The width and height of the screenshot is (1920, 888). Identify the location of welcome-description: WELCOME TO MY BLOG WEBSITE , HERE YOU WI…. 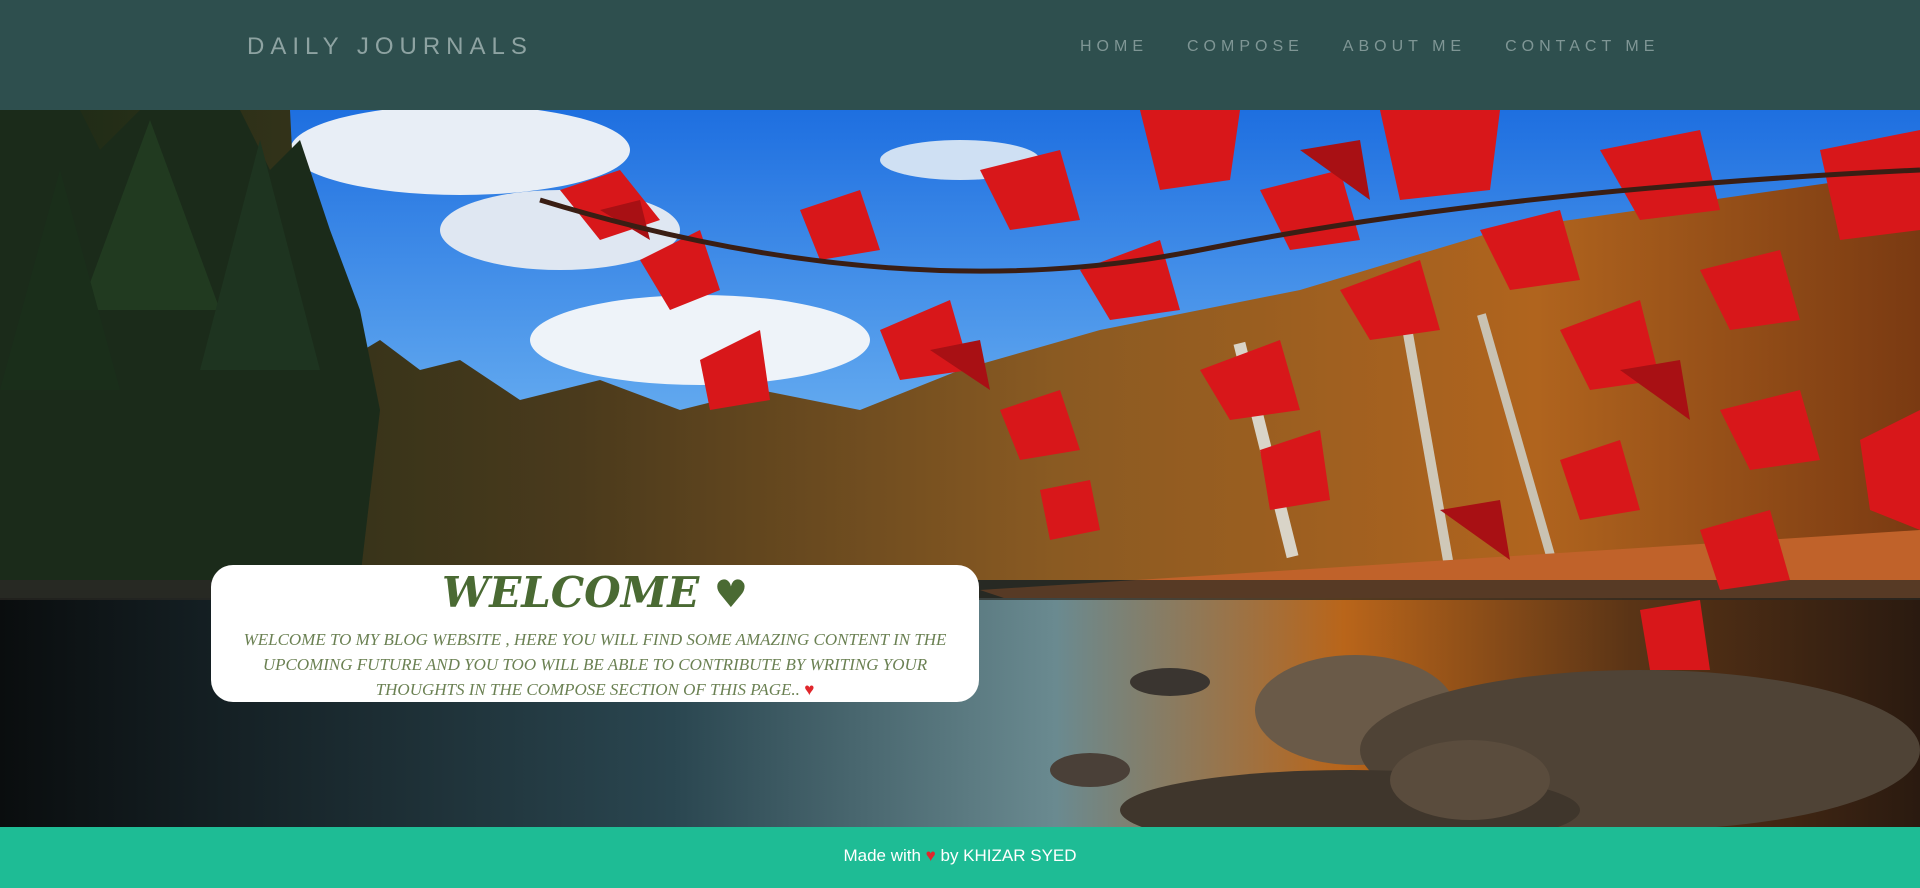
(595, 664).